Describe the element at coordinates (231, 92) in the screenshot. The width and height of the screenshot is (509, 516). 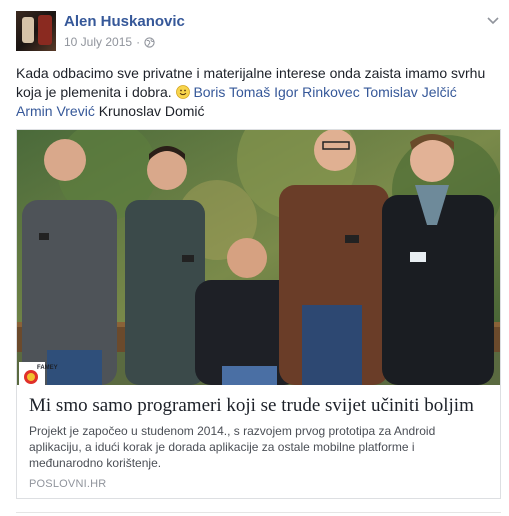
I see `tag-link: Boris Tomaš` at that location.